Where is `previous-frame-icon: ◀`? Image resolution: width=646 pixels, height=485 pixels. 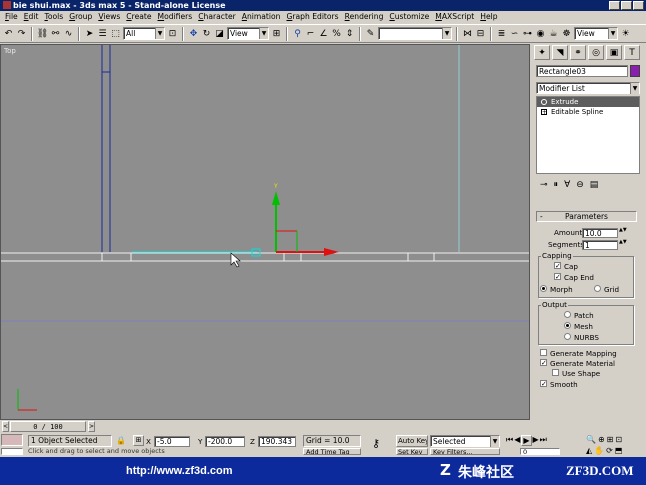 previous-frame-icon: ◀ is located at coordinates (517, 440).